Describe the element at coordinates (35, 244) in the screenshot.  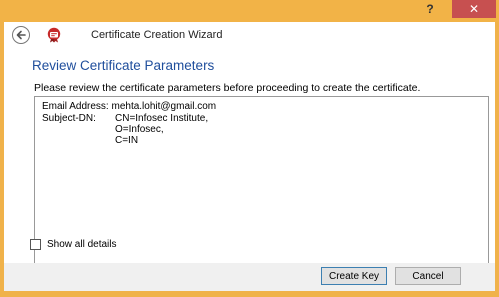
I see `show-all-details-checkbox` at that location.